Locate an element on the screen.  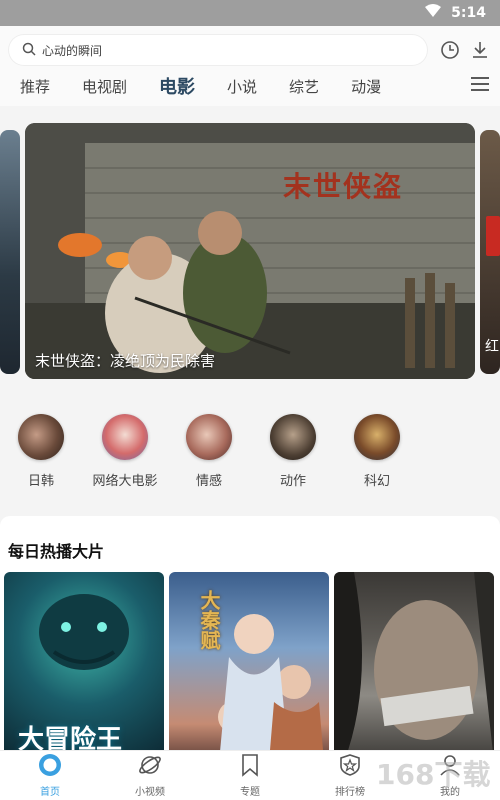
genre-romance: 情感 is located at coordinates (209, 451).